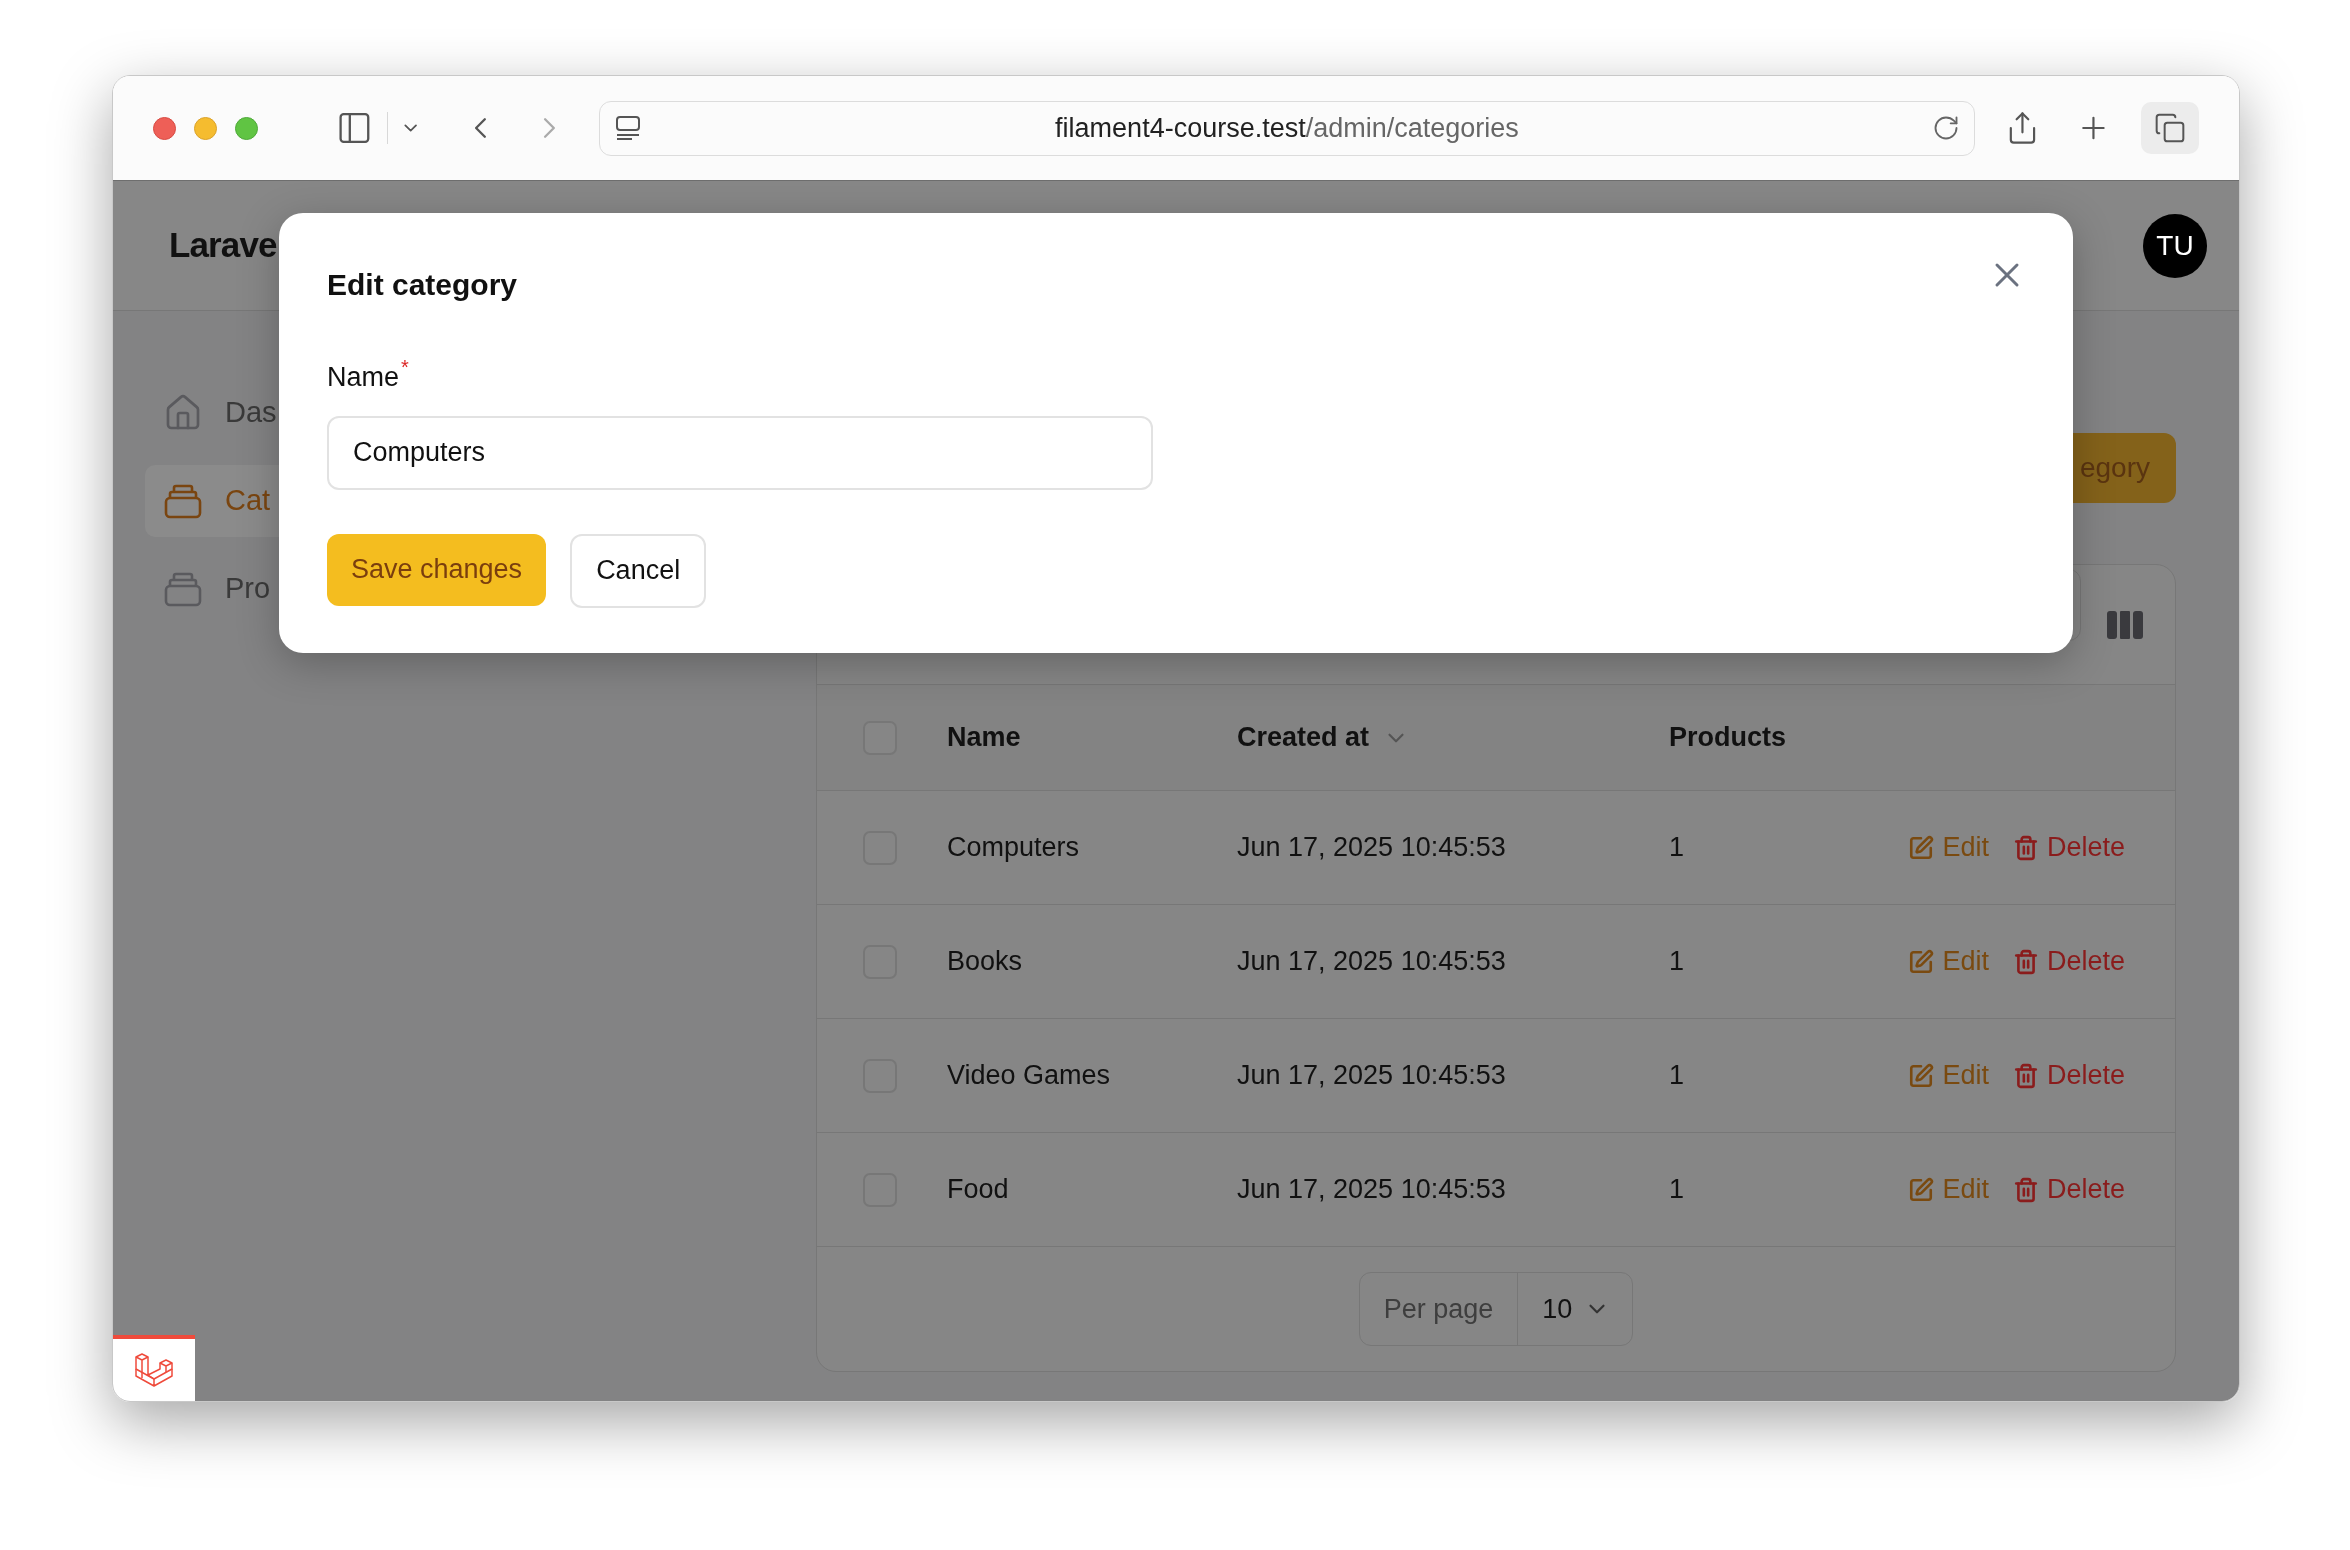 The width and height of the screenshot is (2350, 1550). What do you see at coordinates (422, 285) in the screenshot?
I see `dialog-title: Edit category` at bounding box center [422, 285].